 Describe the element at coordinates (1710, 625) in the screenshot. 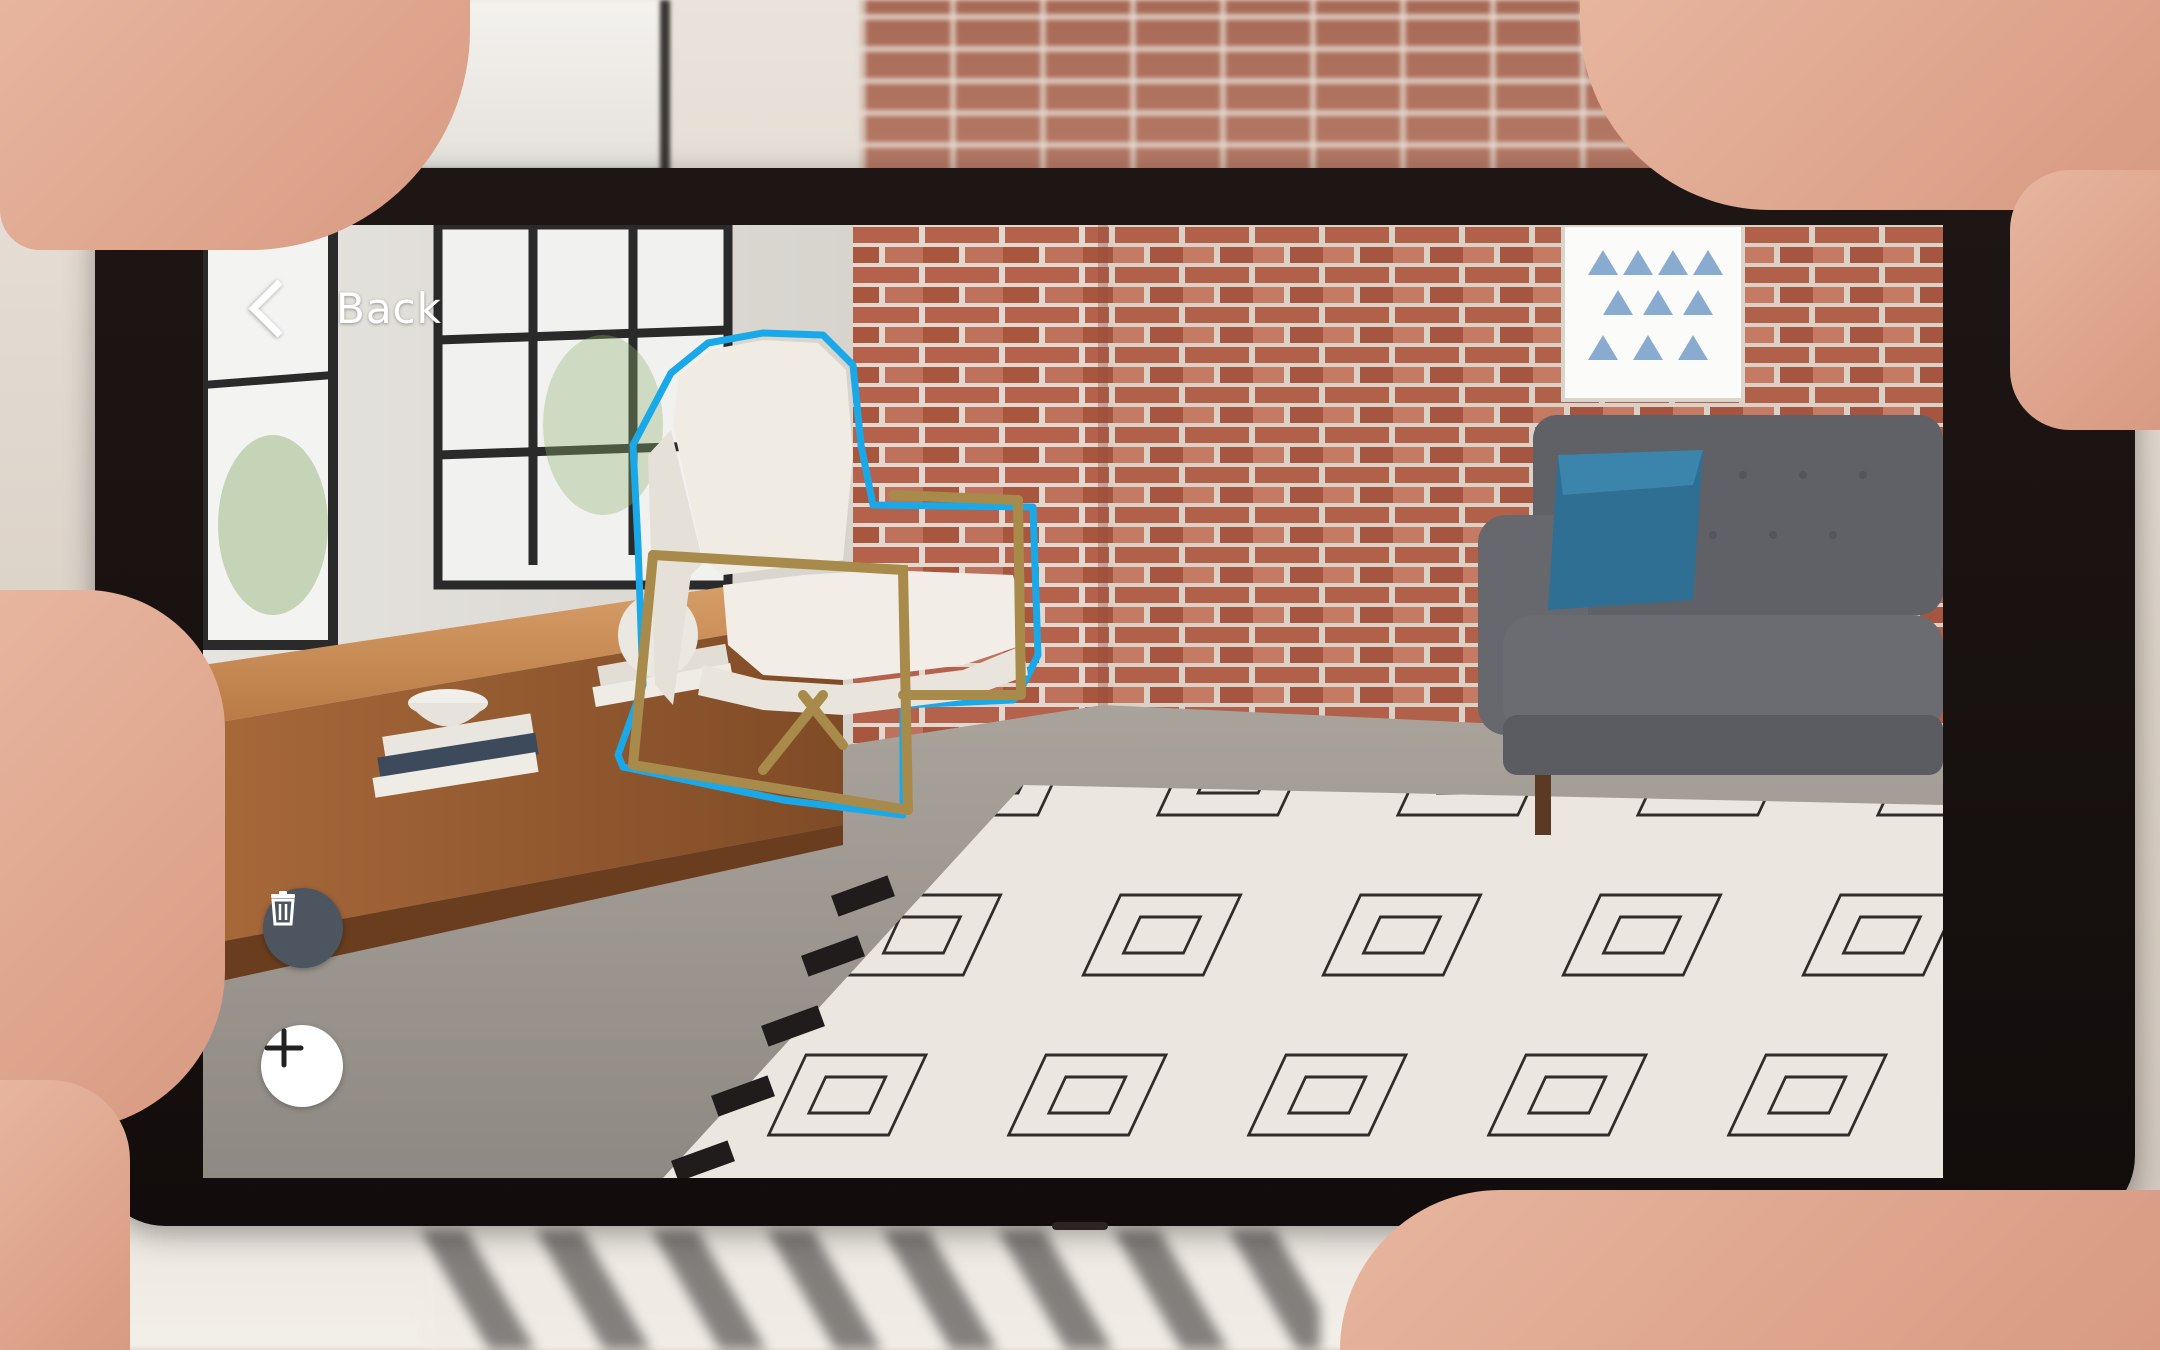

I see `sofa` at that location.